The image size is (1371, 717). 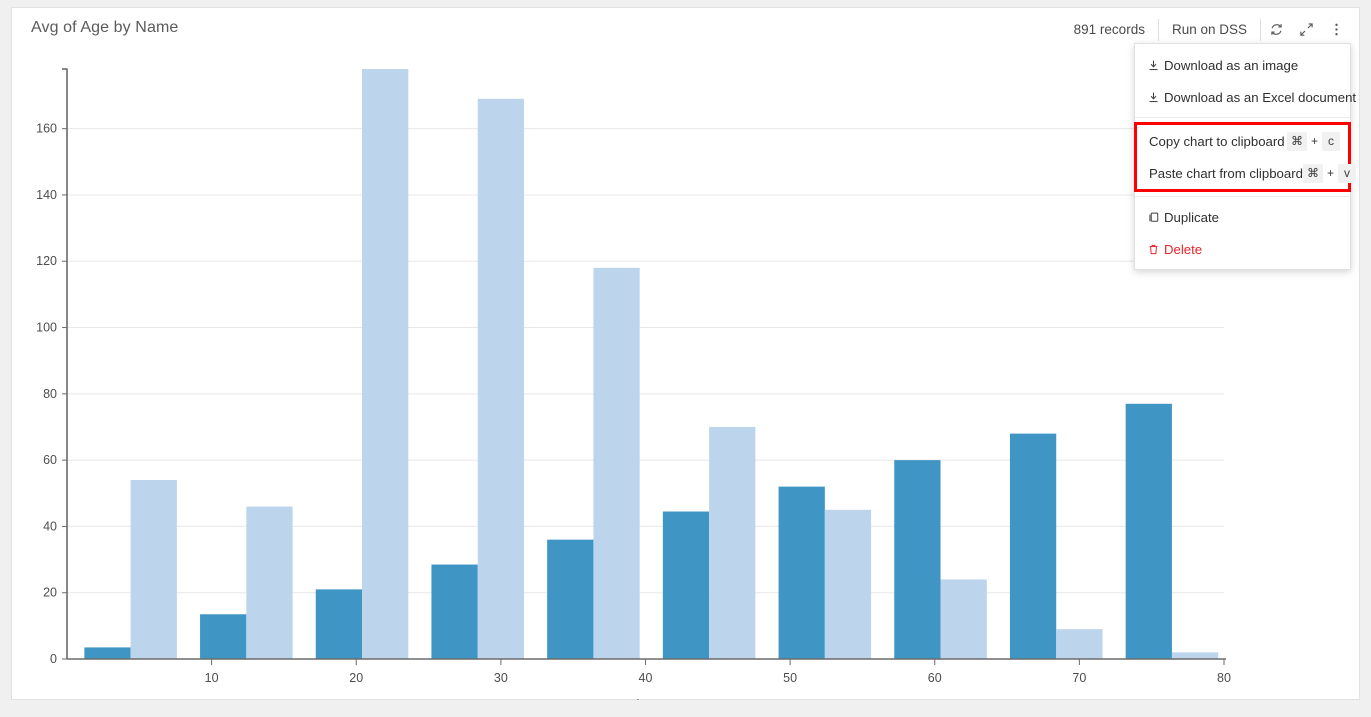 I want to click on shortcut-copy: ⌘ + c, so click(x=1313, y=141).